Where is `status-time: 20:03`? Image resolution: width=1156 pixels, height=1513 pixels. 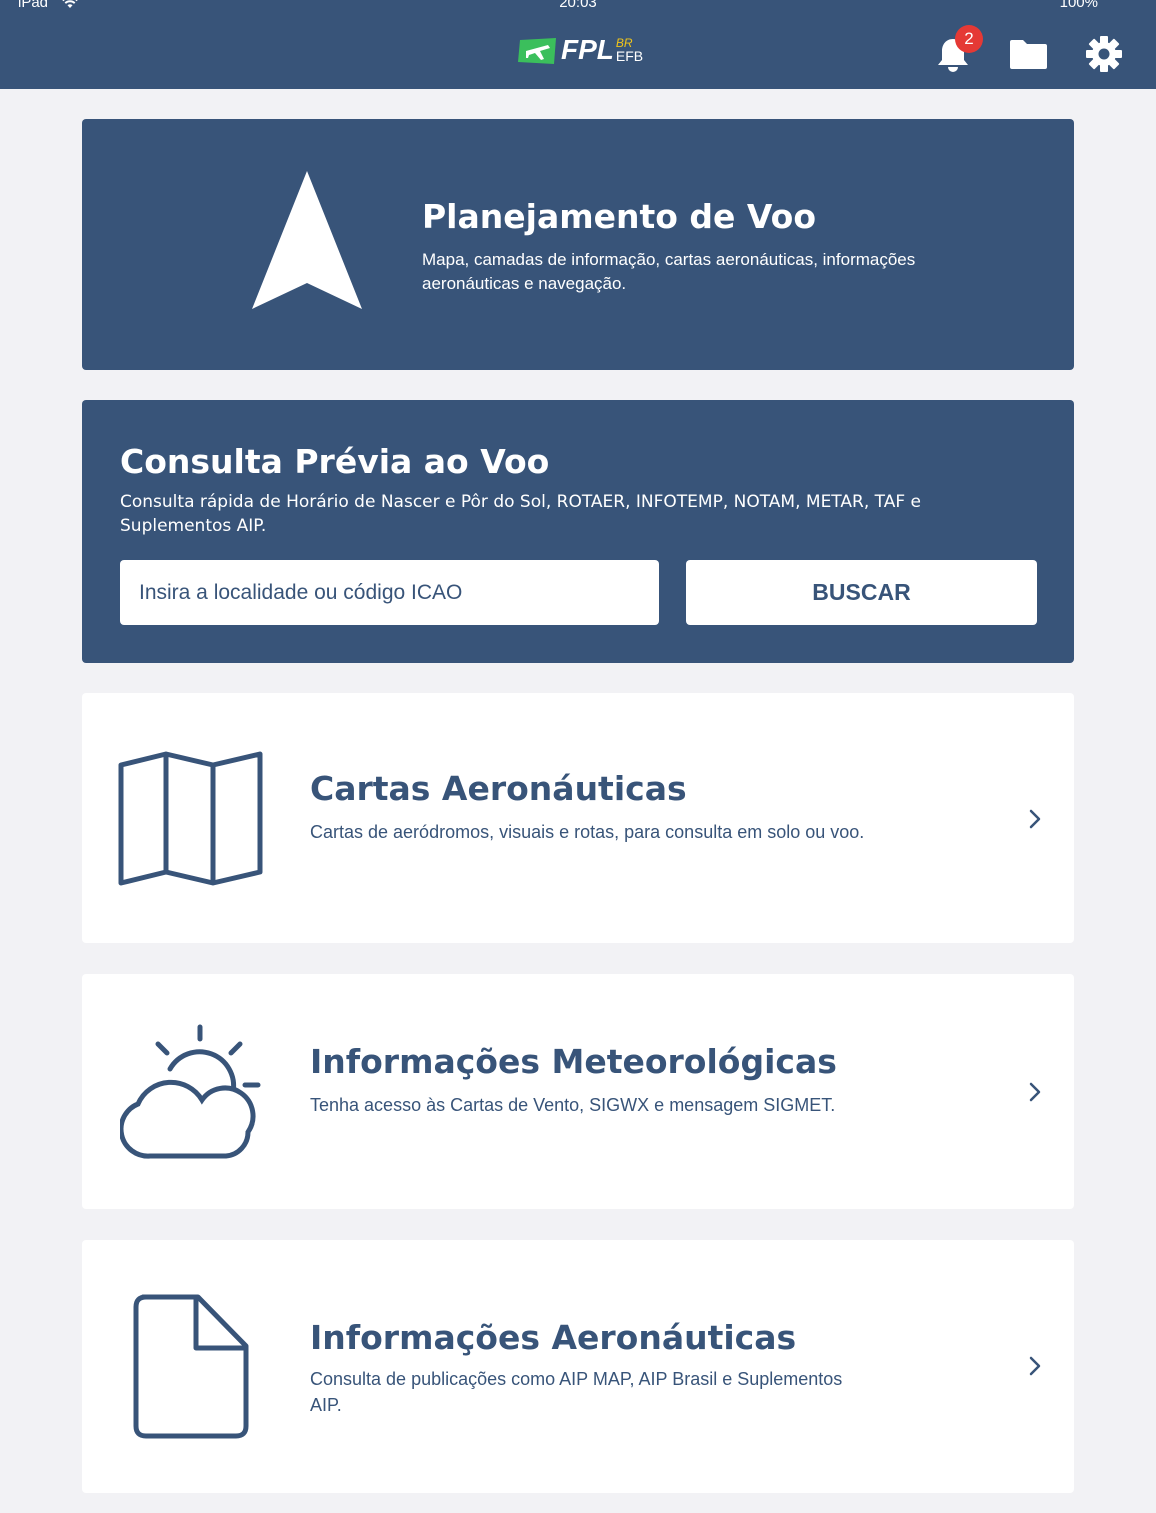
status-time: 20:03 is located at coordinates (578, 5).